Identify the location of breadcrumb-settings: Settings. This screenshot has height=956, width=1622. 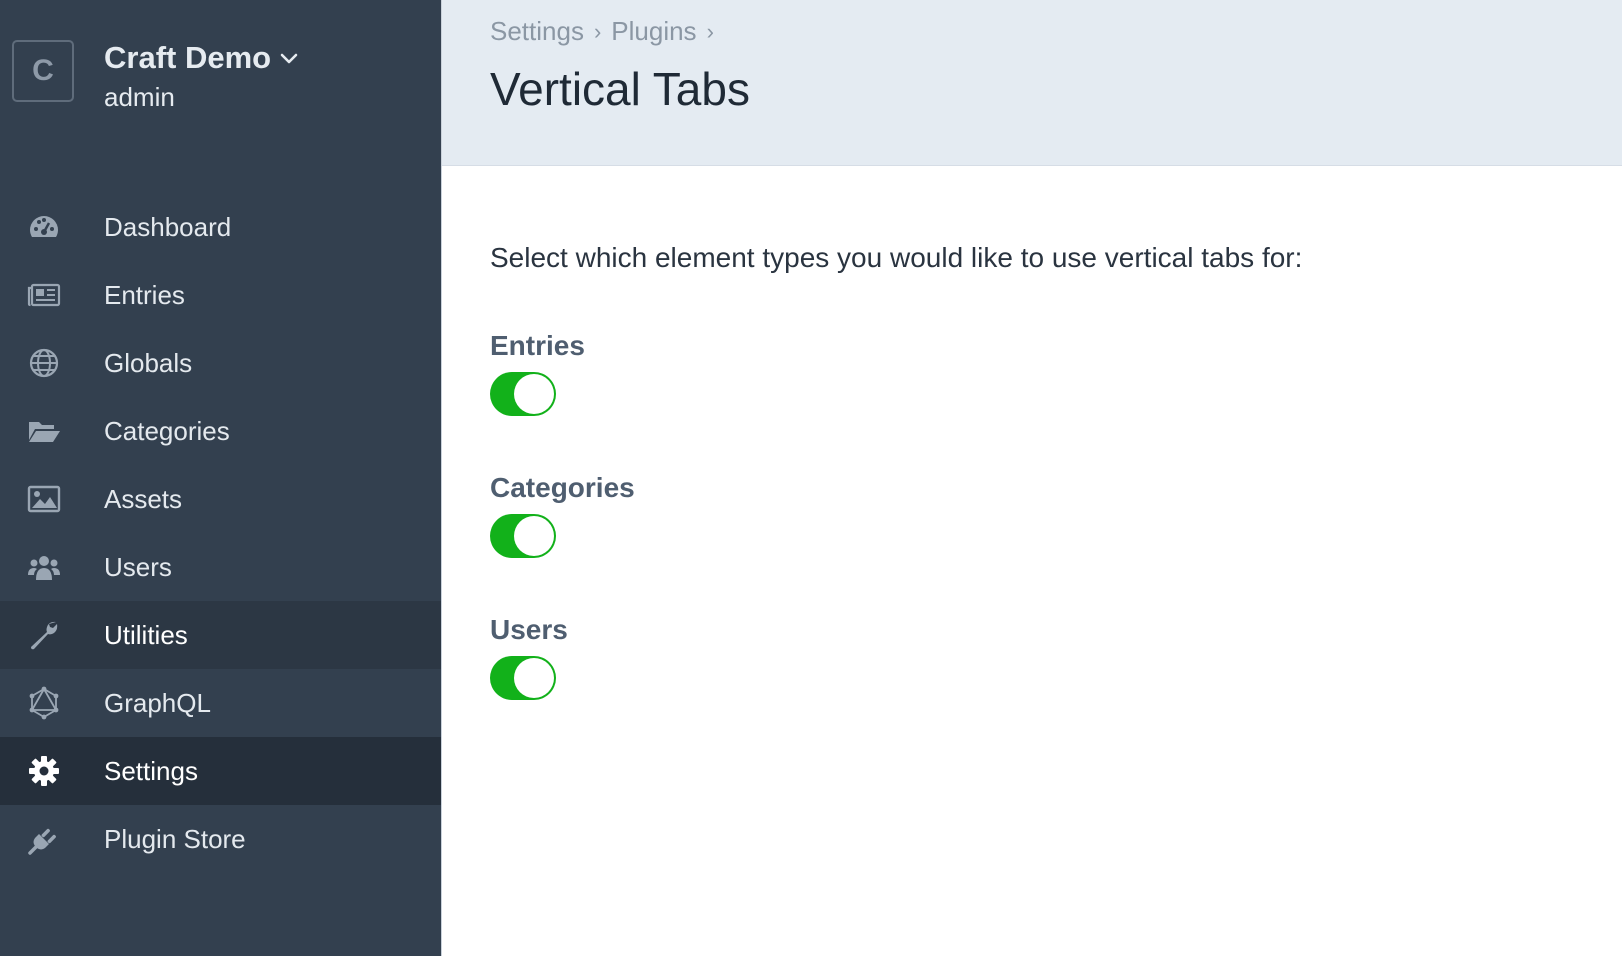
(537, 31).